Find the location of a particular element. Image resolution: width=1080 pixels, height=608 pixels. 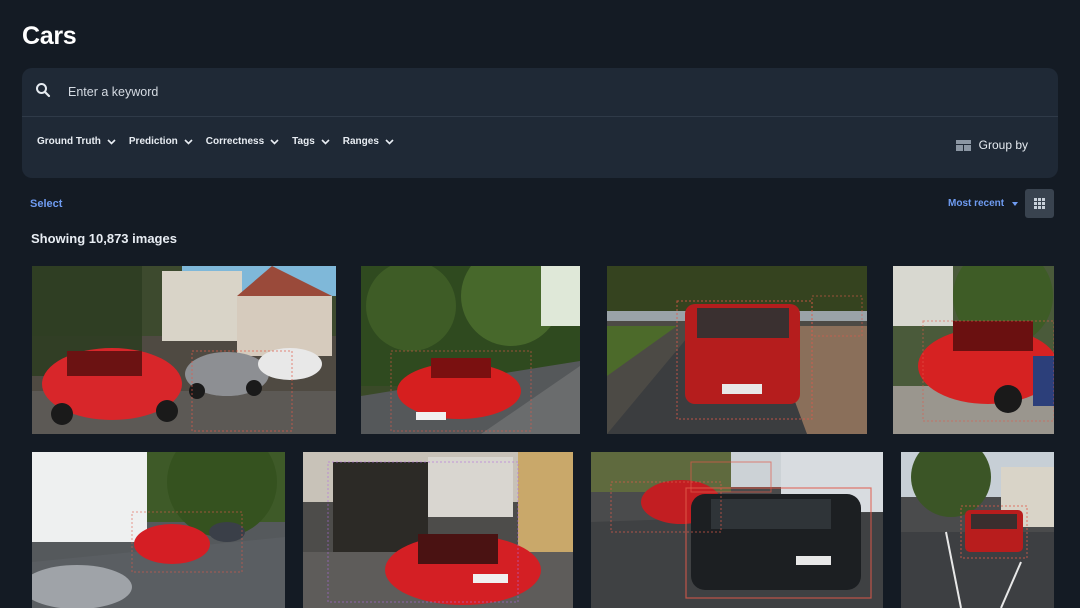

search-bar is located at coordinates (540, 92).